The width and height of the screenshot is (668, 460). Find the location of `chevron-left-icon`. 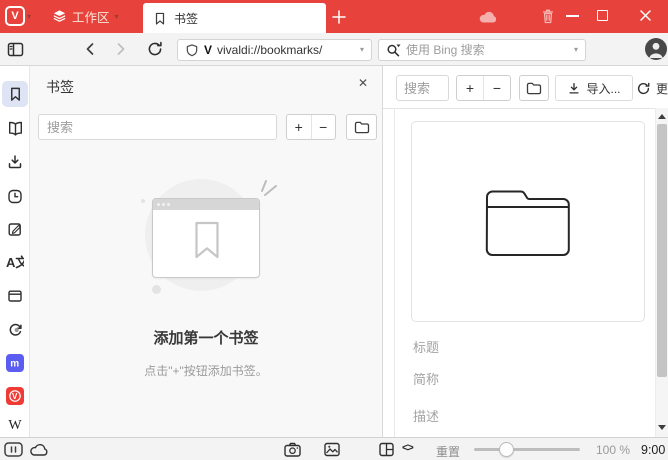

chevron-left-icon is located at coordinates (90, 49).